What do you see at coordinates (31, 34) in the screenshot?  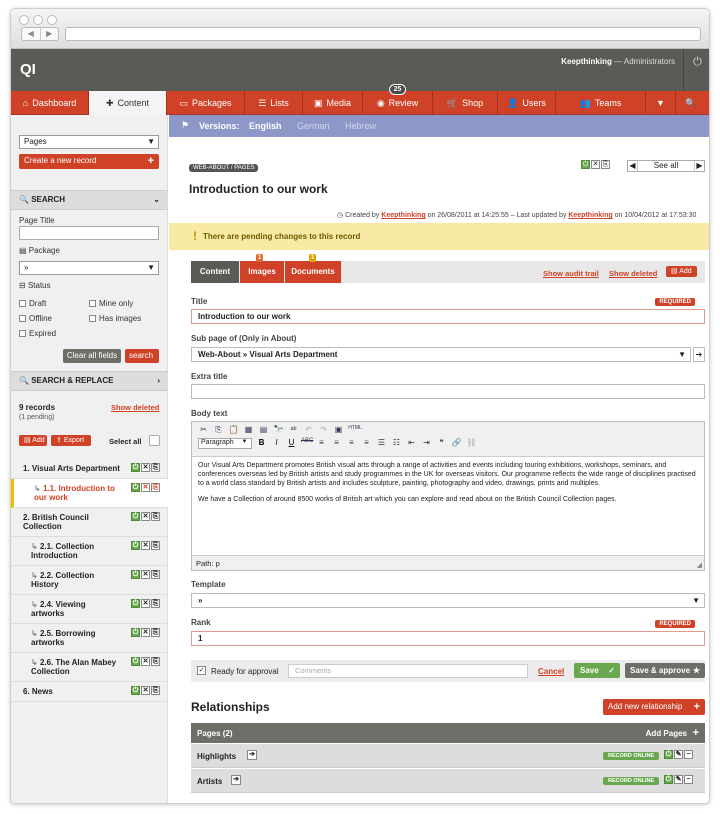 I see `back-icon: ◀` at bounding box center [31, 34].